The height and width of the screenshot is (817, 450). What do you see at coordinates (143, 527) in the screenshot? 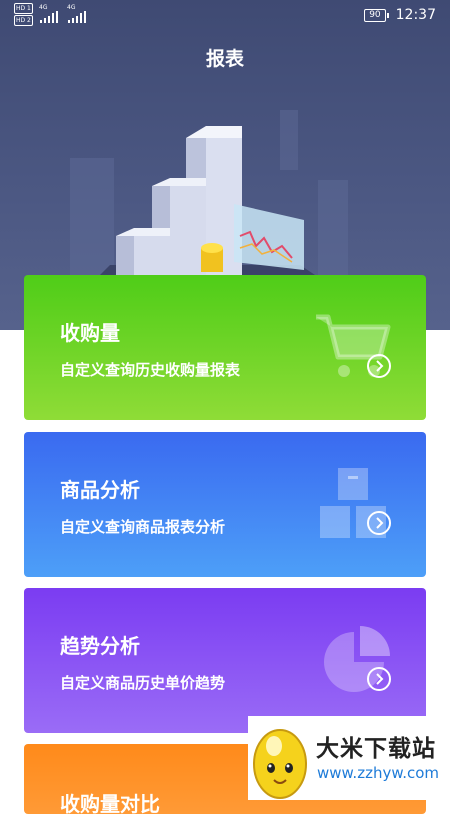
I see `card-subtitle: 自定义查询商品报表分析` at bounding box center [143, 527].